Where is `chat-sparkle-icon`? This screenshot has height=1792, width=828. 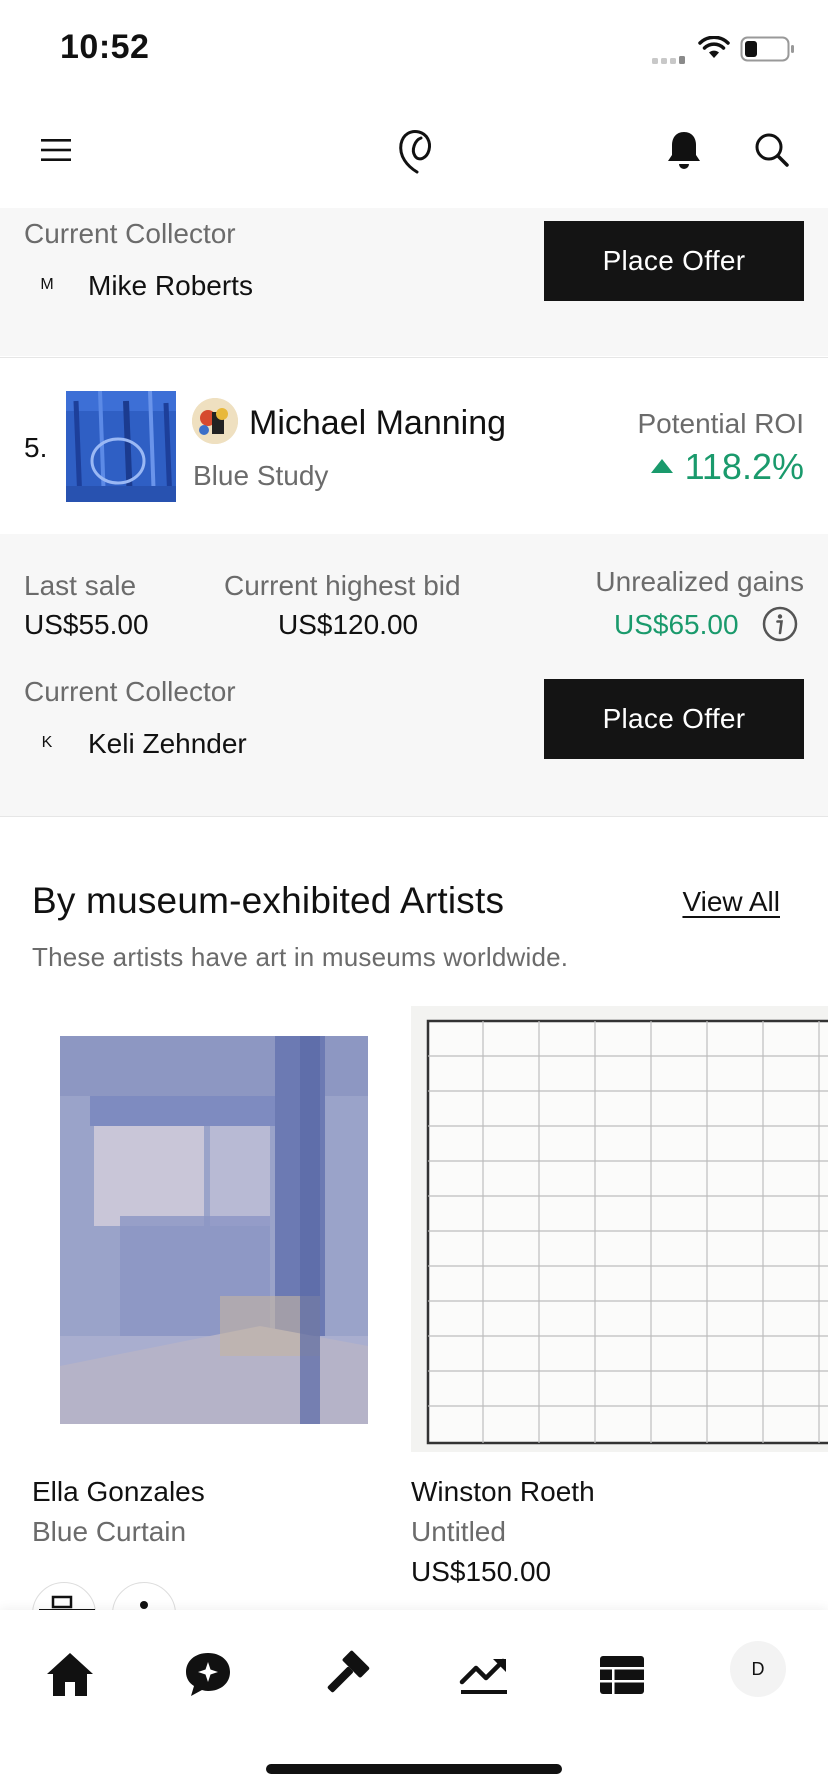 chat-sparkle-icon is located at coordinates (208, 1674).